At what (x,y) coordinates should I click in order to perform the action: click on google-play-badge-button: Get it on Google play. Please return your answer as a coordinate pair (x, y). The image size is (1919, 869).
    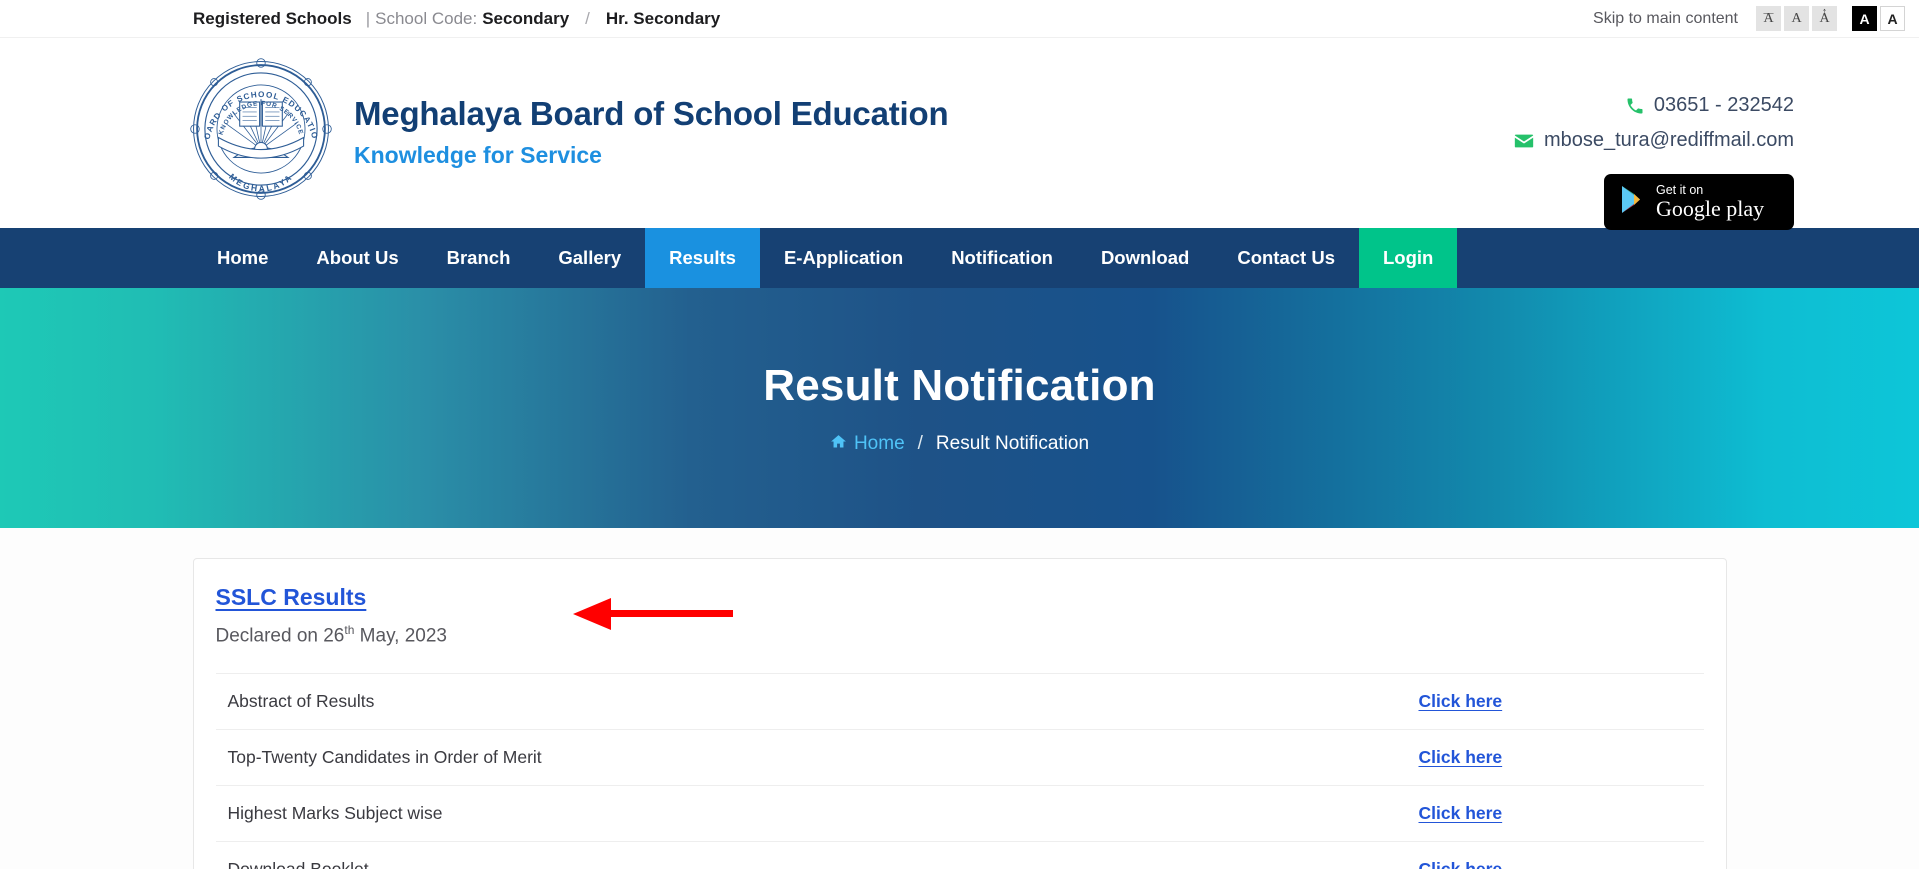
    Looking at the image, I should click on (1699, 202).